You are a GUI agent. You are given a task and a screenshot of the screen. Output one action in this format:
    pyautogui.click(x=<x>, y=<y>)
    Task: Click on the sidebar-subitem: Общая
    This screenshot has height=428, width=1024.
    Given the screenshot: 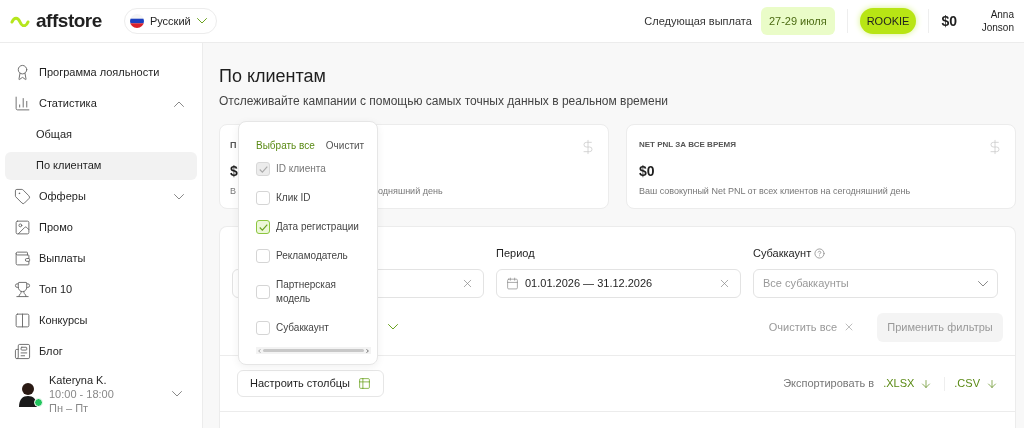 What is the action you would take?
    pyautogui.click(x=101, y=134)
    